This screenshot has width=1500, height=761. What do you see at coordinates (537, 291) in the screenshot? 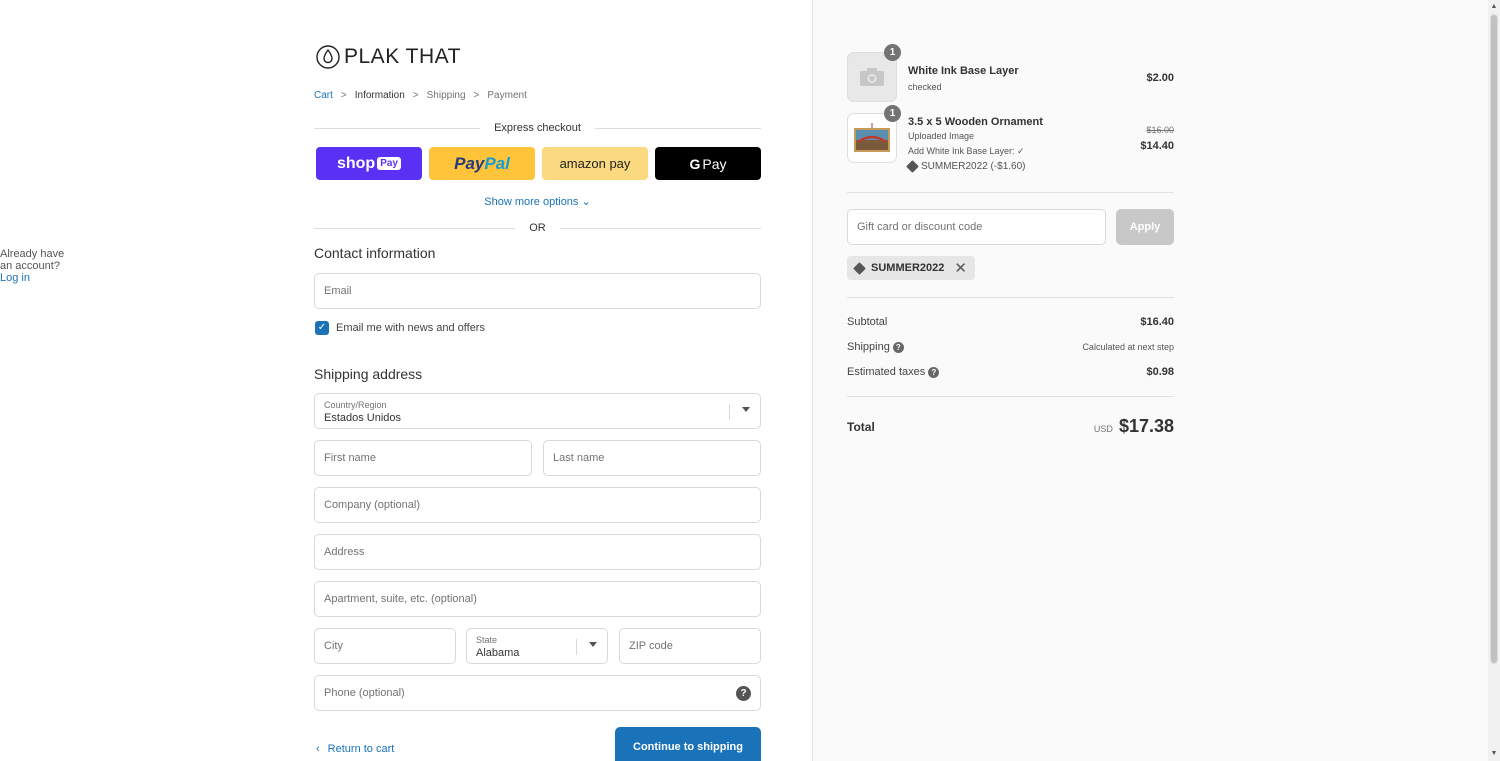
I see `email-field: Email` at bounding box center [537, 291].